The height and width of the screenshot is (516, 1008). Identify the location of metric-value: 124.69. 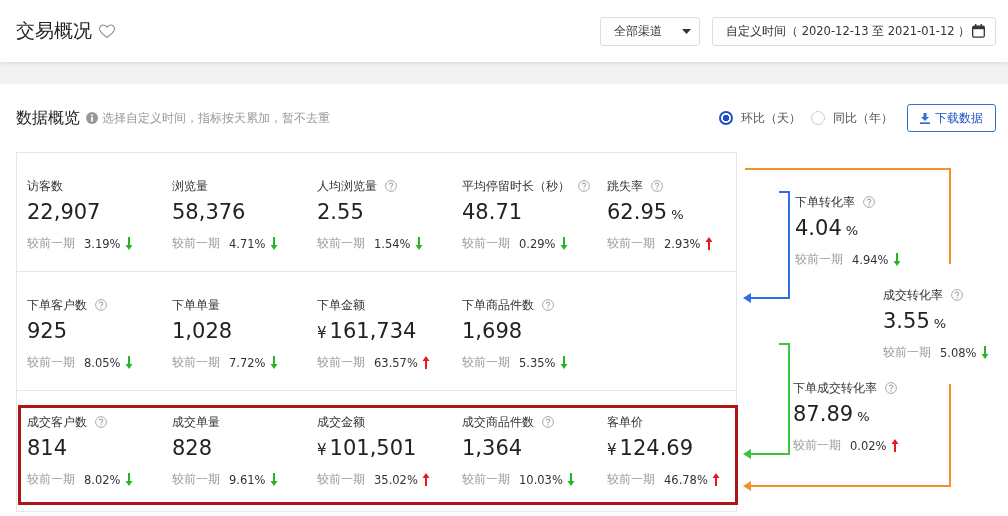
(656, 448).